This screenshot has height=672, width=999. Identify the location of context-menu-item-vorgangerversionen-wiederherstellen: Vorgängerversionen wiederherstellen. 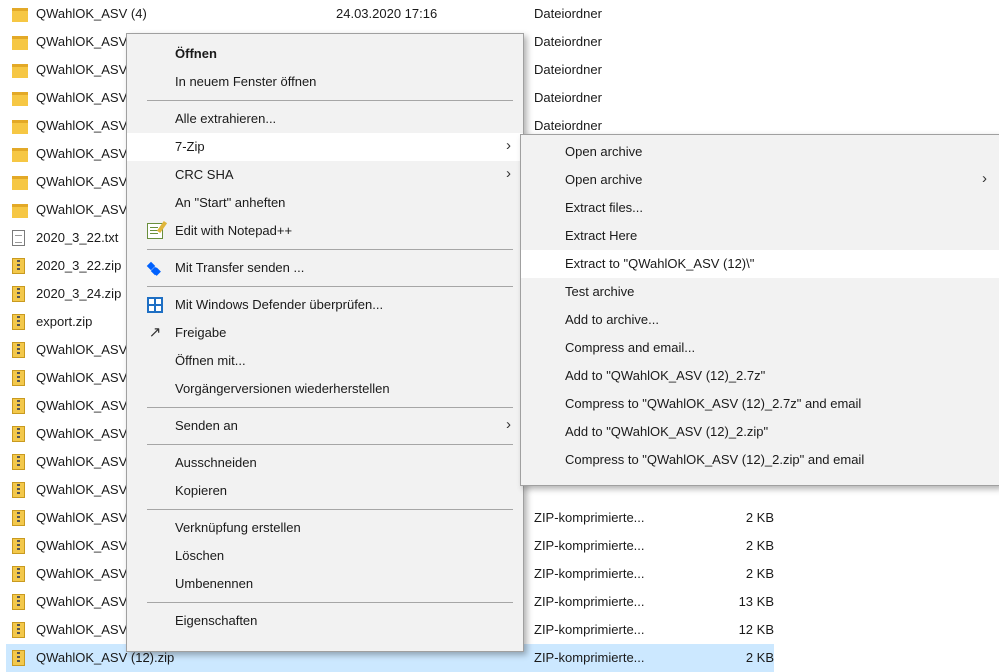
(325, 389).